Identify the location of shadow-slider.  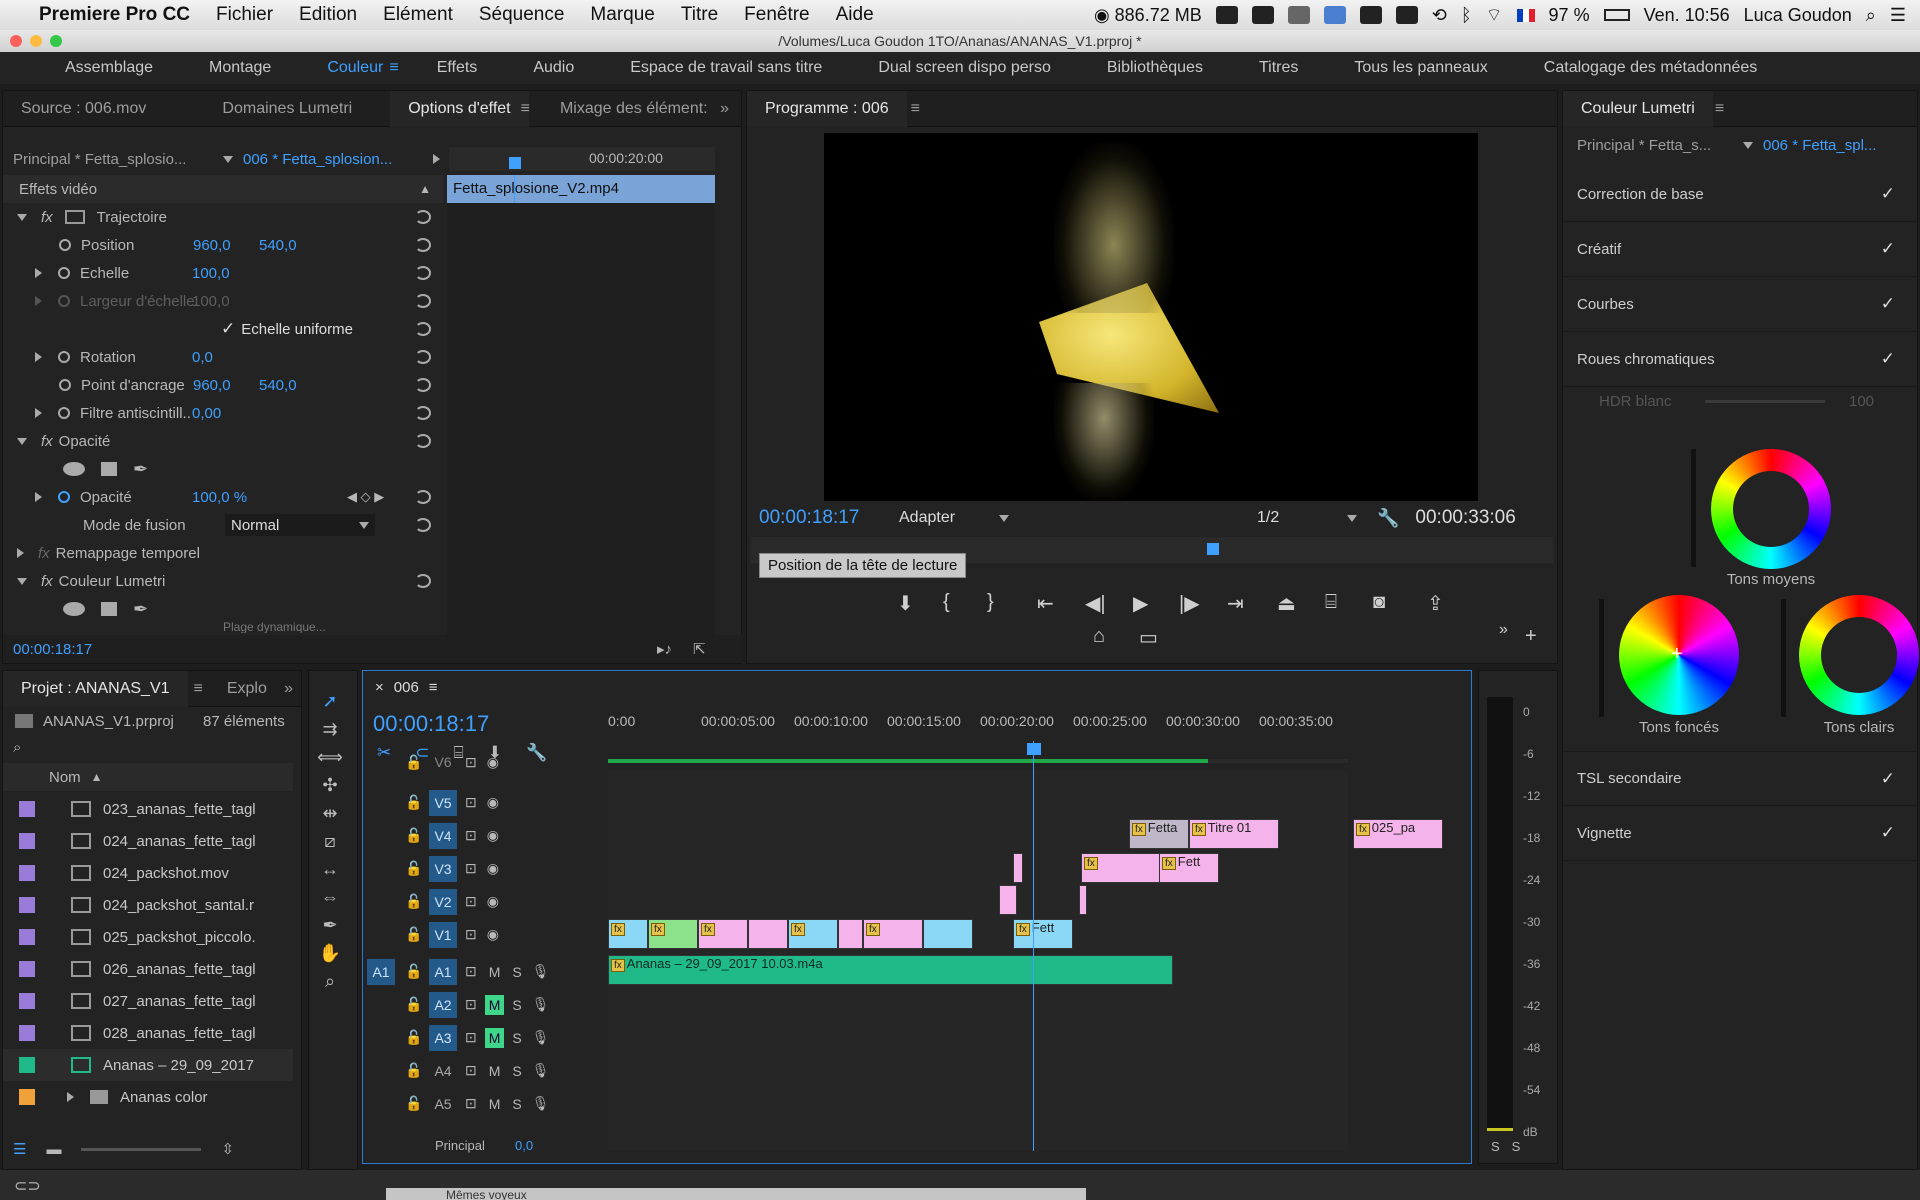
(1601, 658).